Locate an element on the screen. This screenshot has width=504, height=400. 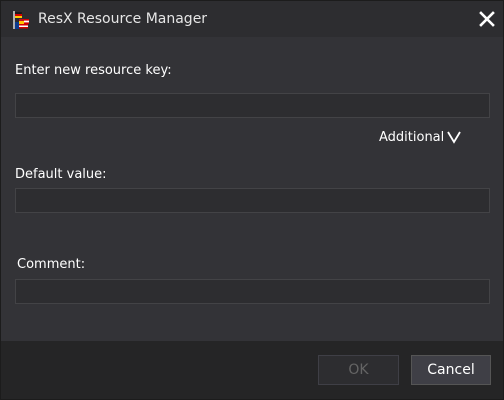
resx-flag-icon is located at coordinates (21, 20).